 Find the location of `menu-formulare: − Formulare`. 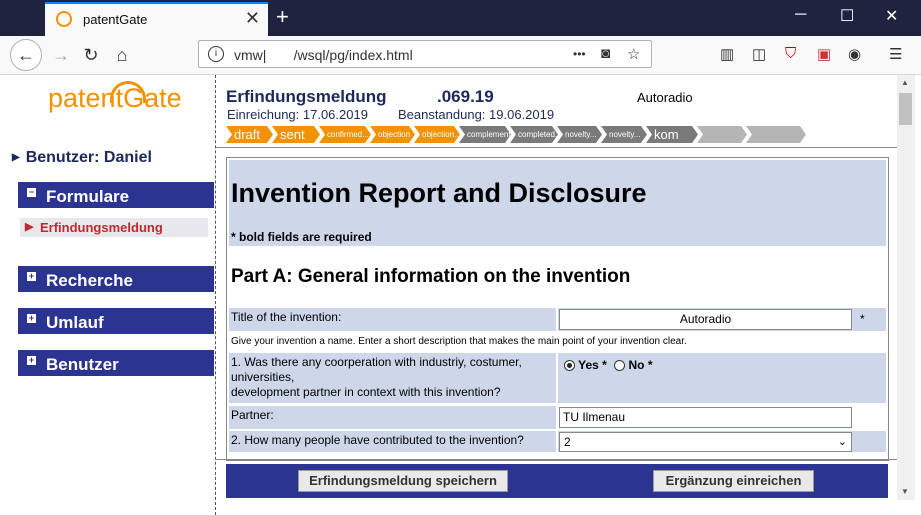

menu-formulare: − Formulare is located at coordinates (116, 195).